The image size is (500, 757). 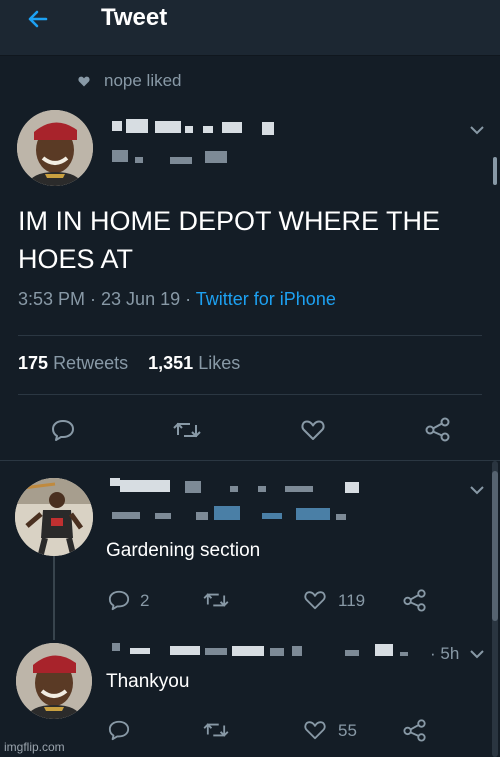 I want to click on tweet-timestamp: 3:53 PM · 23 Jun 19 ·, so click(x=107, y=299).